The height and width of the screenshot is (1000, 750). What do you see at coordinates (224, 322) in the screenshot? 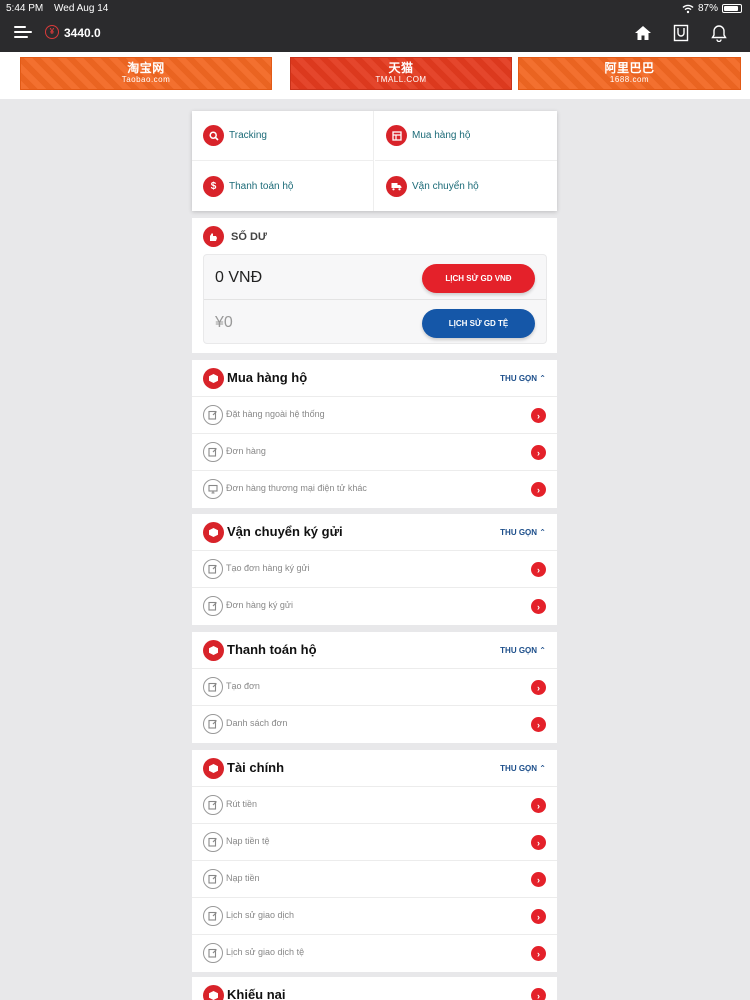
I see `balance-cny-value: ¥0` at bounding box center [224, 322].